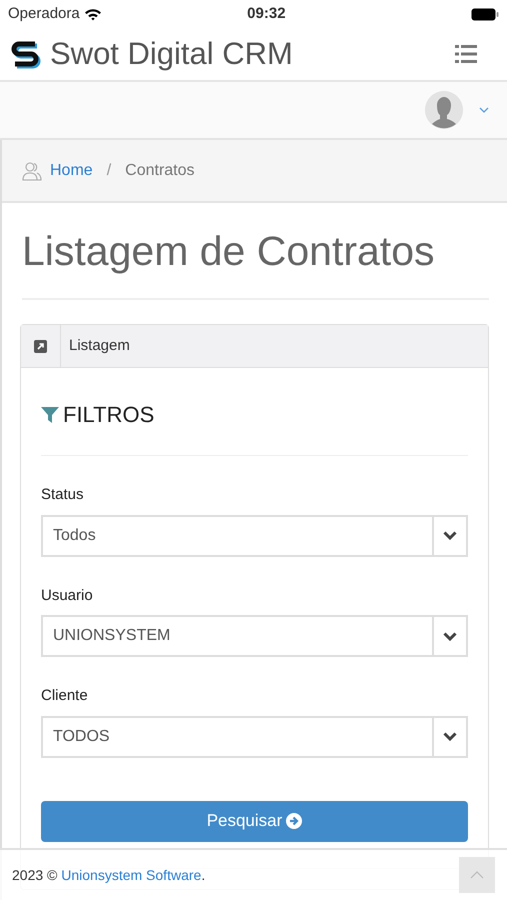 This screenshot has width=507, height=900. I want to click on field-label: Cliente, so click(65, 696).